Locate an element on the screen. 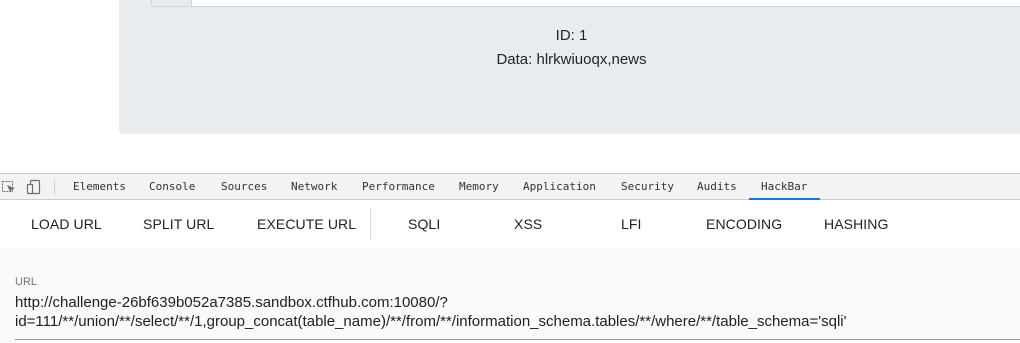 This screenshot has width=1020, height=343. result-id-text: ID: 1 is located at coordinates (571, 35).